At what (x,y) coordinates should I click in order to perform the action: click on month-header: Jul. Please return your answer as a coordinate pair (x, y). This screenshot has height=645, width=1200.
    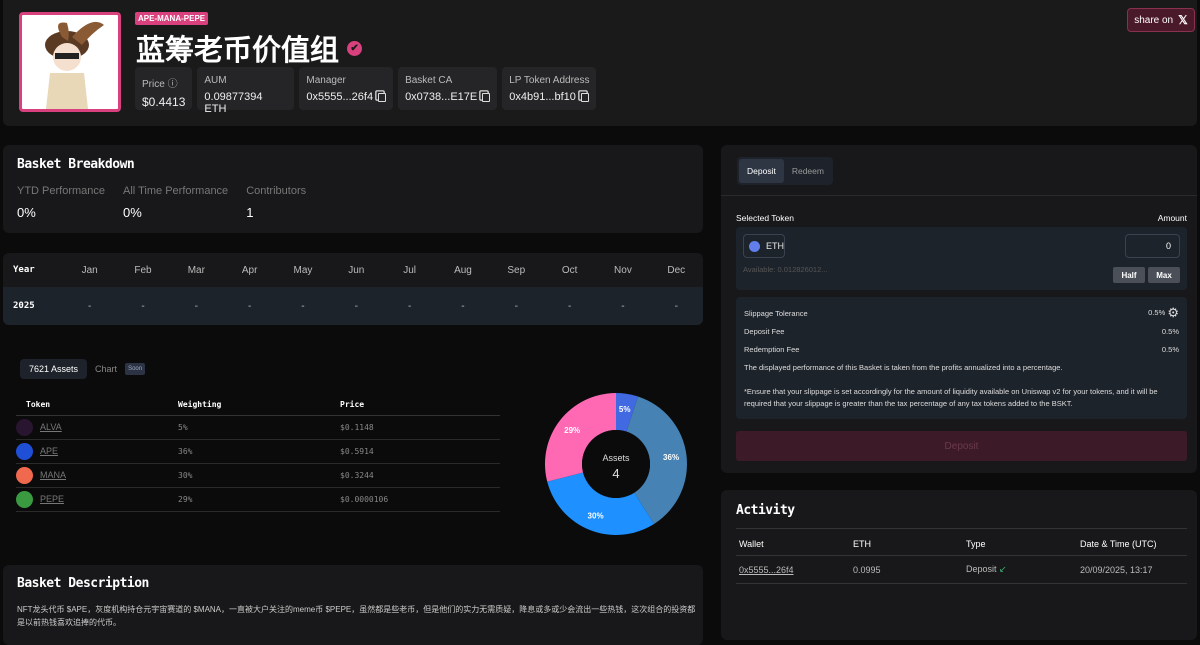
    Looking at the image, I should click on (410, 270).